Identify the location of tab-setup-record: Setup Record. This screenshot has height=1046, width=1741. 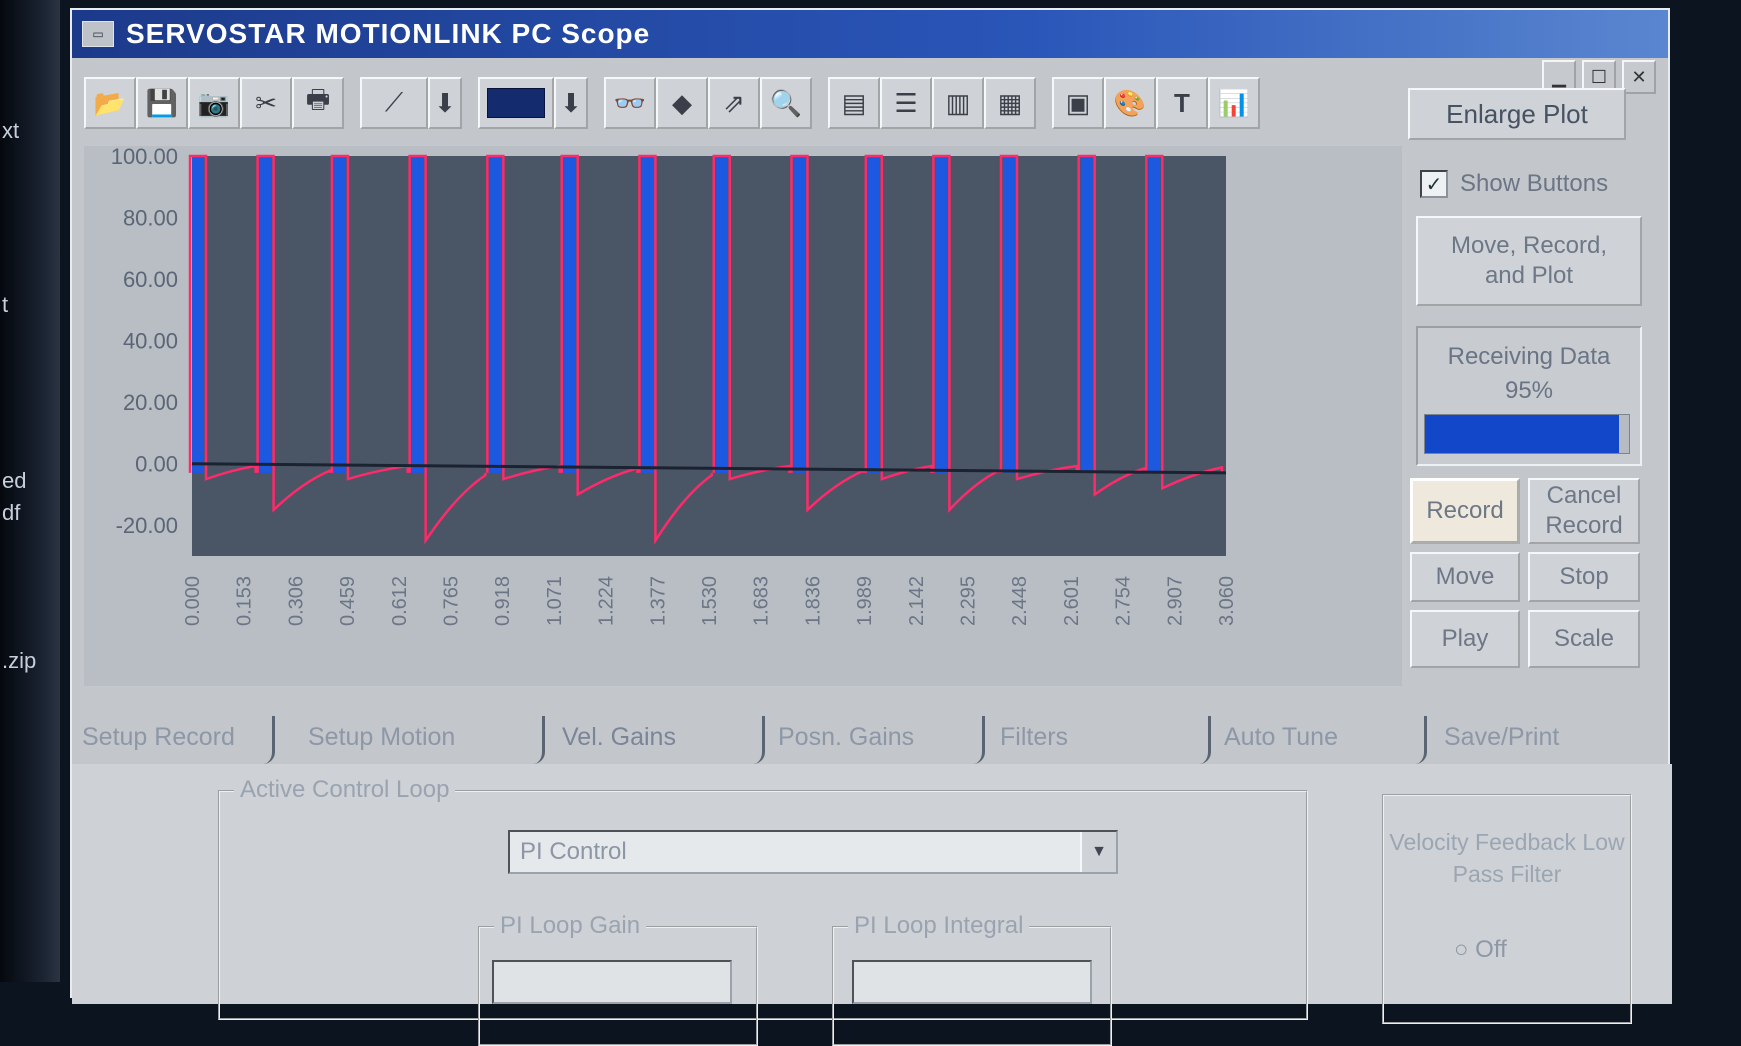
(158, 737).